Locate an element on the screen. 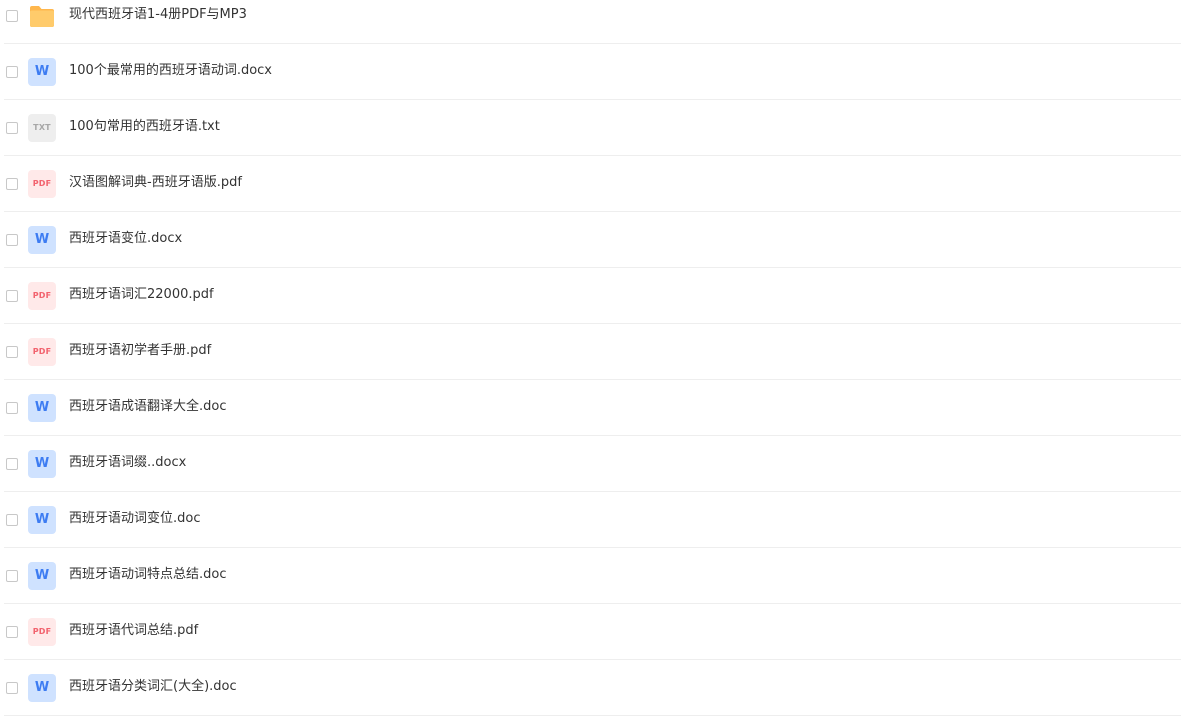  file-name: 西班牙语代词总结.pdf is located at coordinates (133, 631).